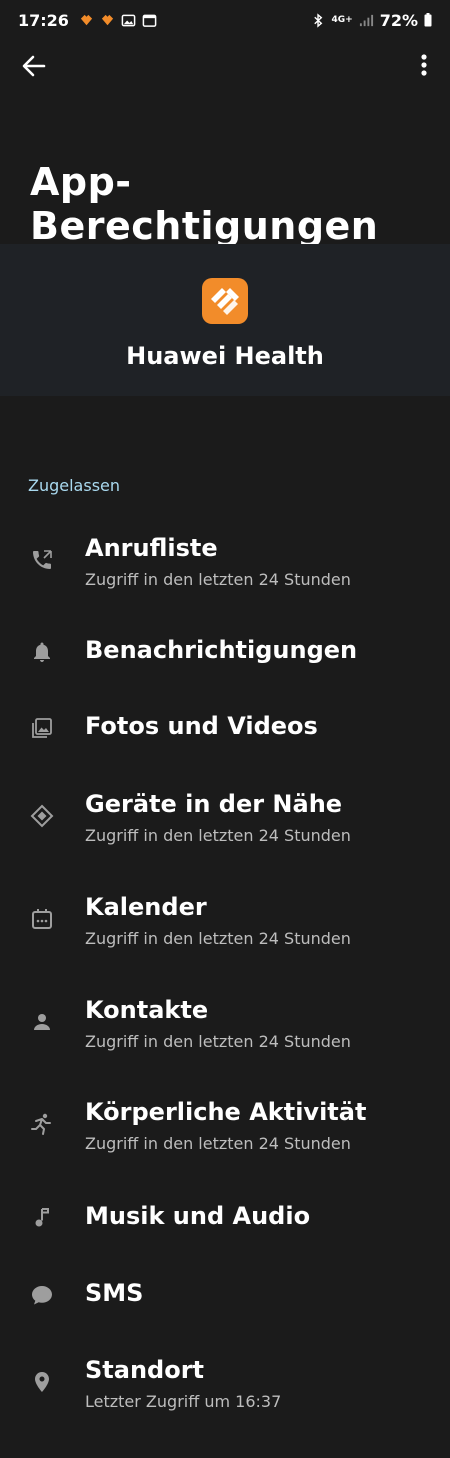 The width and height of the screenshot is (450, 1458). Describe the element at coordinates (43, 20) in the screenshot. I see `status-time: 17:26` at that location.